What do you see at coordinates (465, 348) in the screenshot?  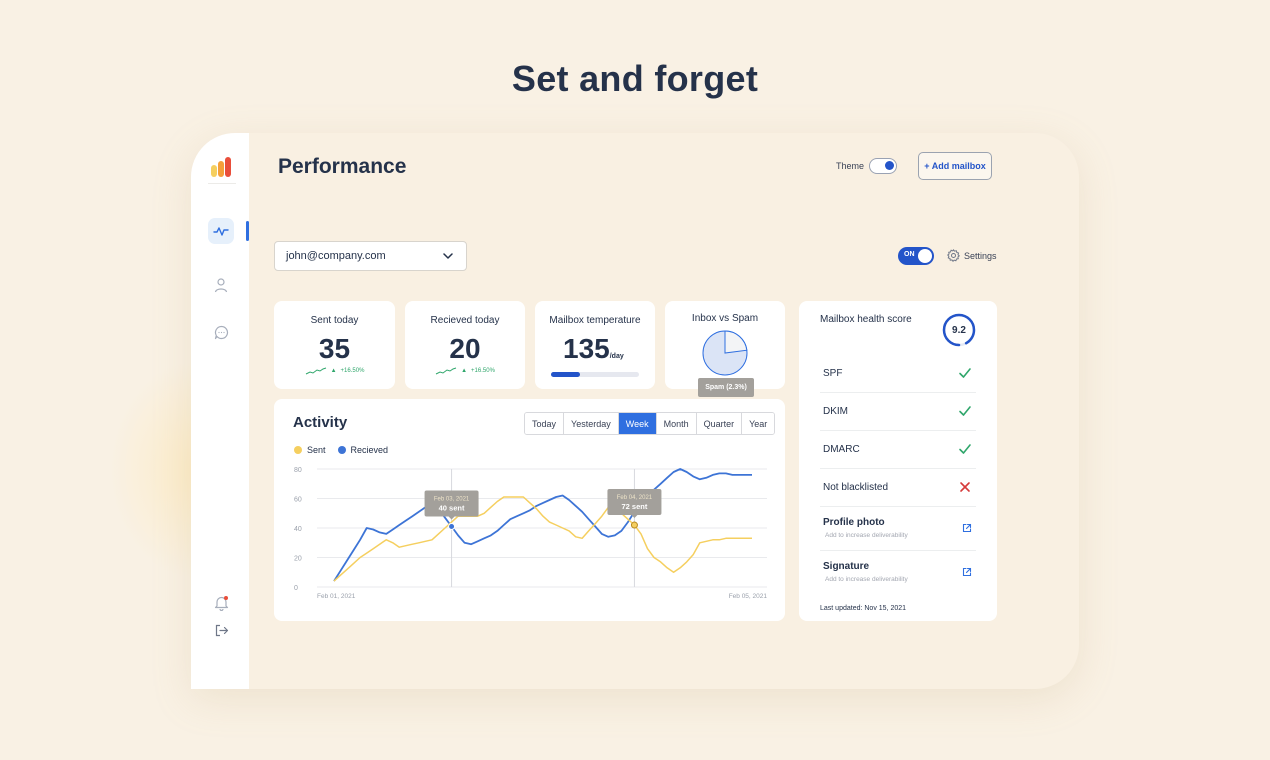 I see `stat-value: 20` at bounding box center [465, 348].